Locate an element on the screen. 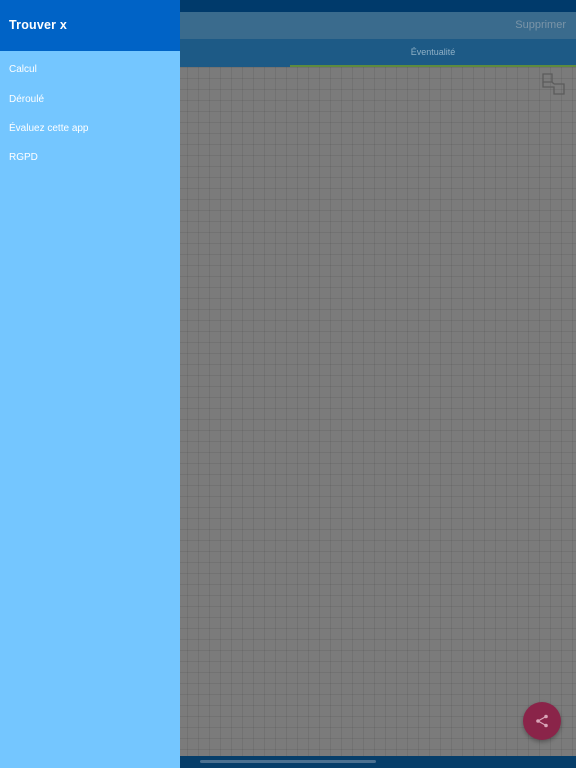  menu-item-calcul: Calcul is located at coordinates (23, 69).